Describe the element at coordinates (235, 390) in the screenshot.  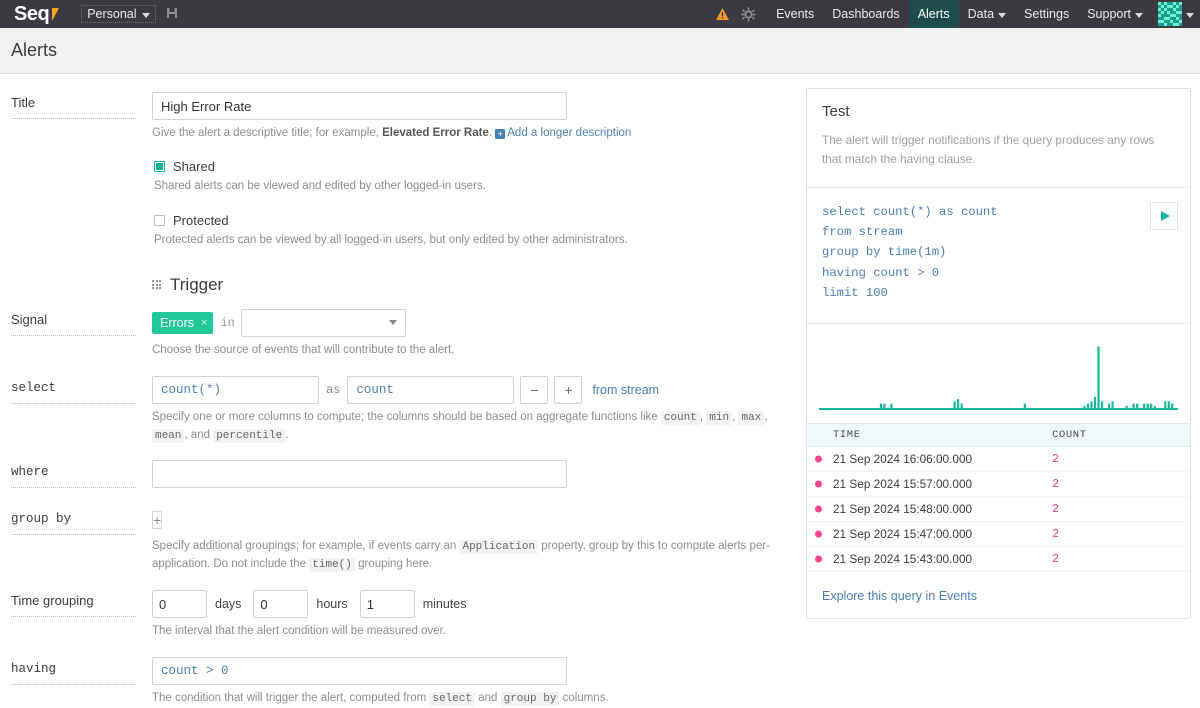
I see `select-expression-input` at that location.